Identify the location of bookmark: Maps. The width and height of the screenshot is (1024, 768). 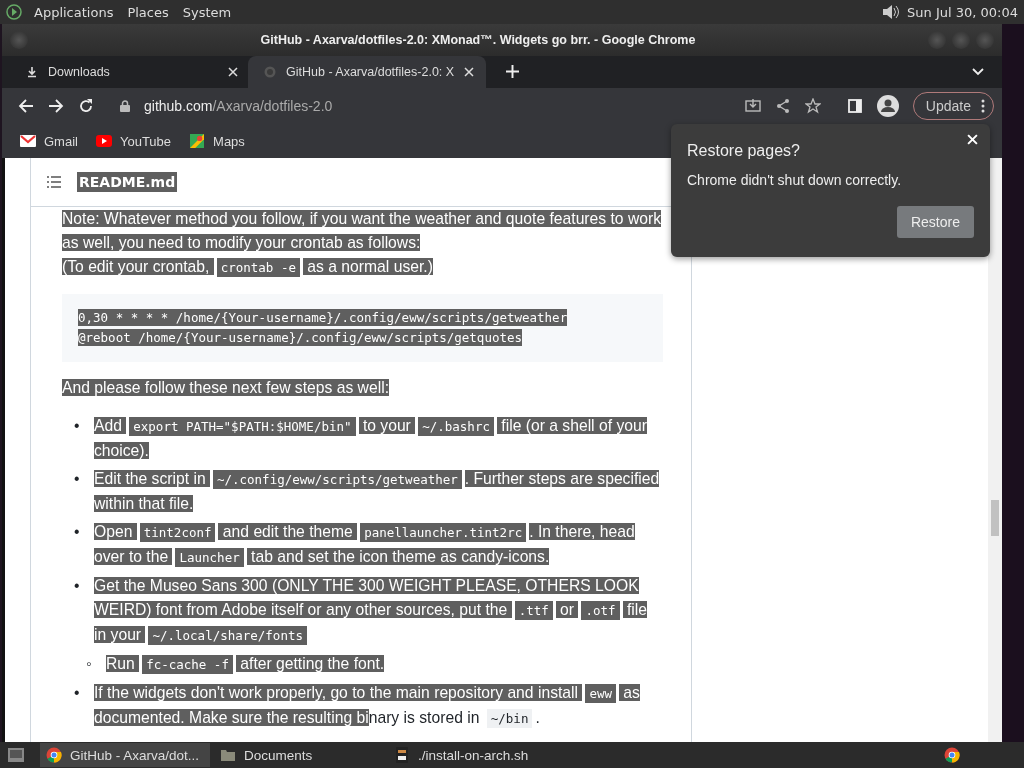
(217, 141).